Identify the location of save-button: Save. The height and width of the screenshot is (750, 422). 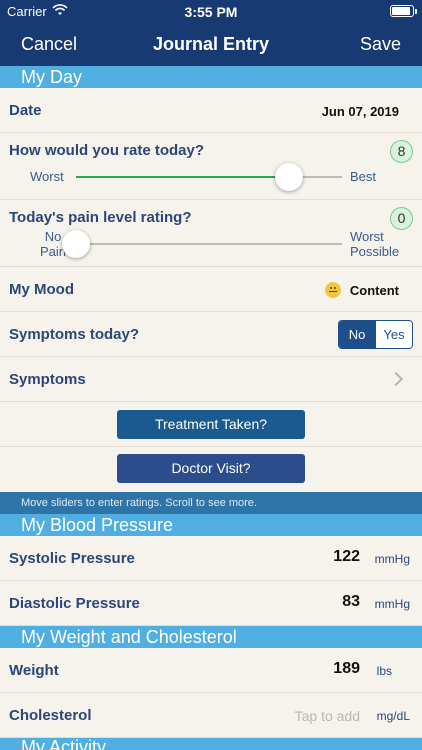
(380, 44).